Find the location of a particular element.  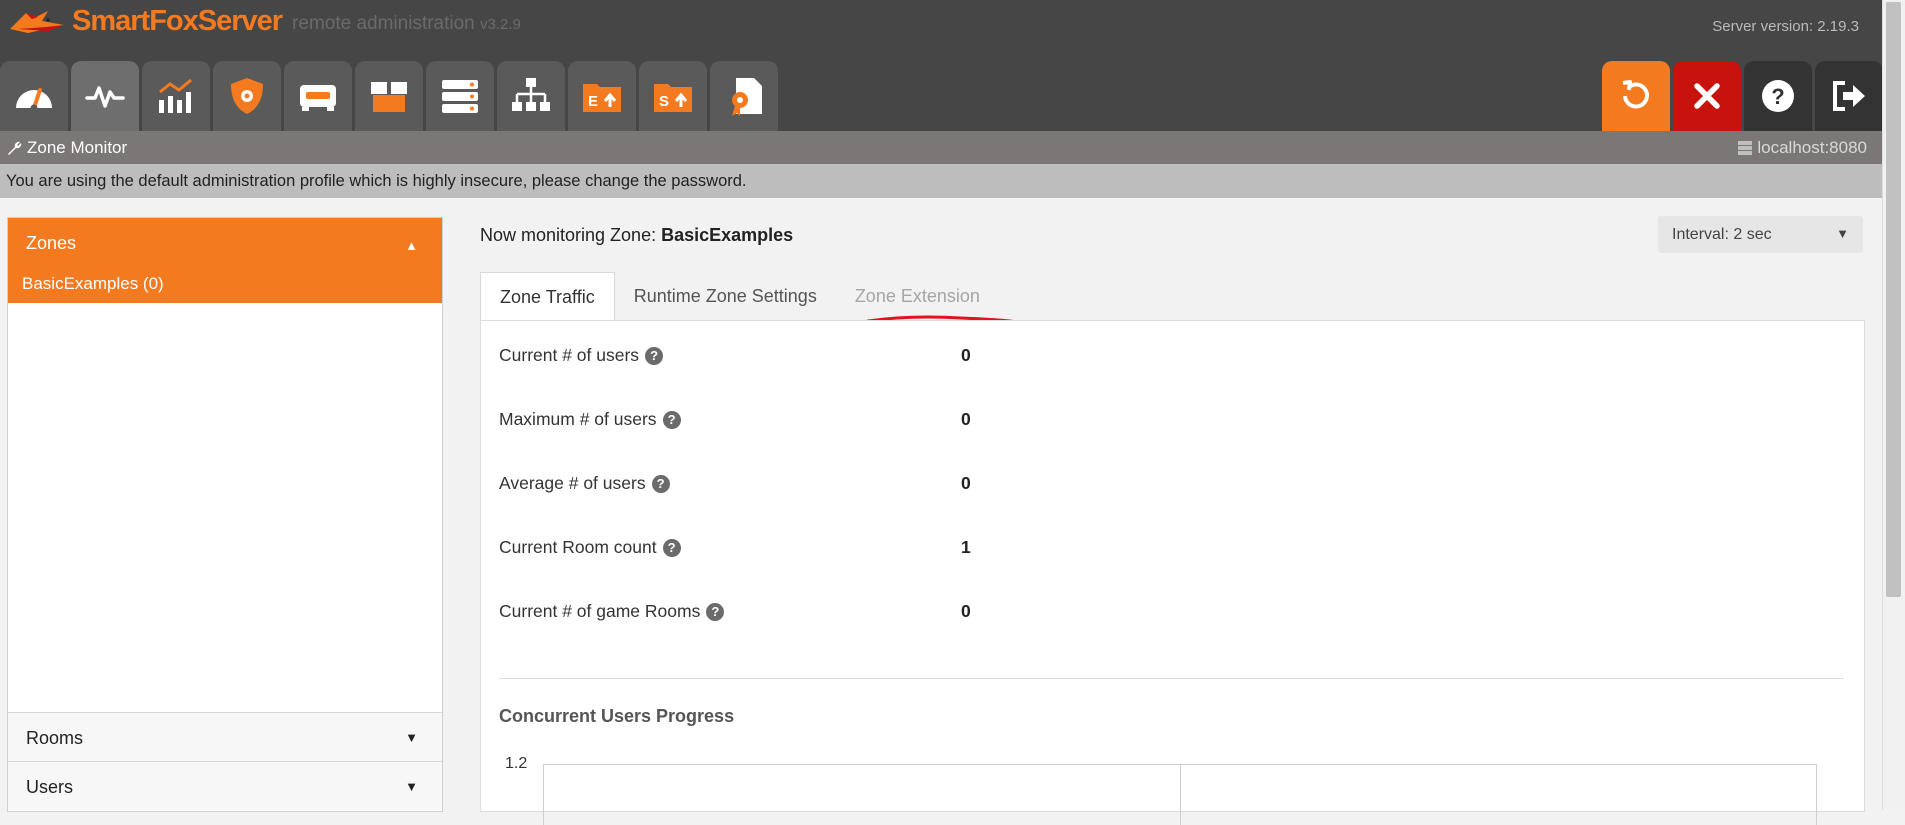

stat-row: Average # of users? 0 is located at coordinates (759, 485).